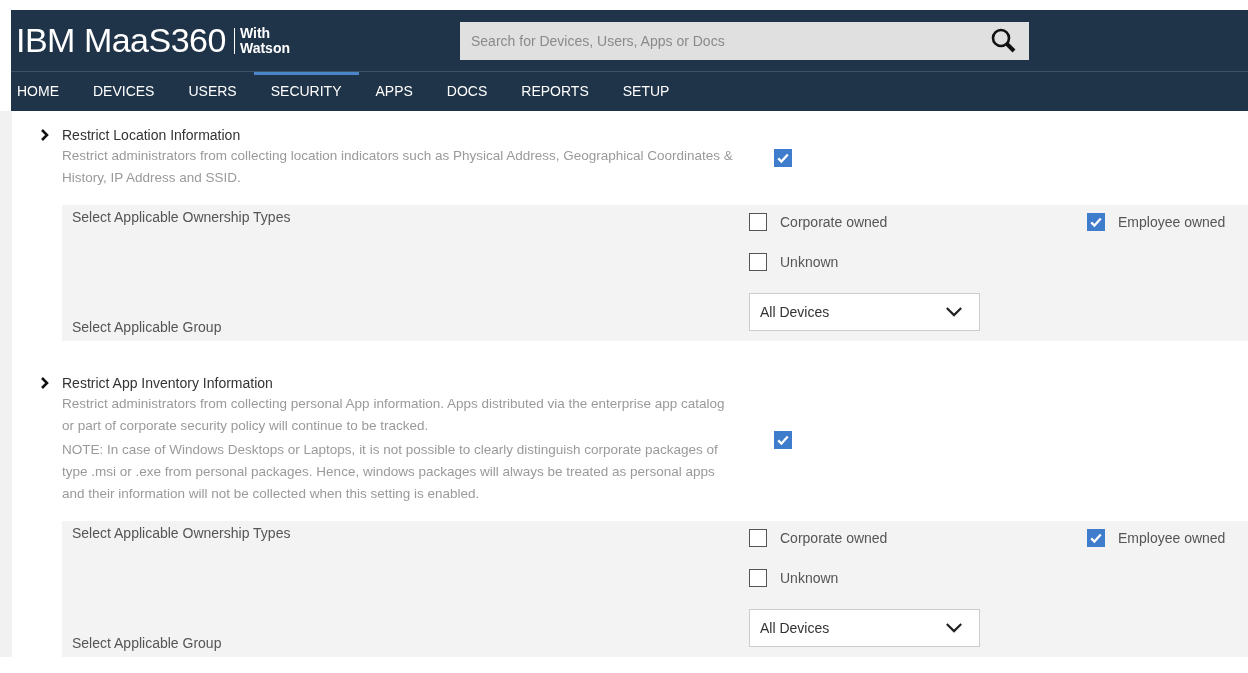 Image resolution: width=1248 pixels, height=673 pixels. Describe the element at coordinates (264, 40) in the screenshot. I see `logo-subtitle: With Watson` at that location.